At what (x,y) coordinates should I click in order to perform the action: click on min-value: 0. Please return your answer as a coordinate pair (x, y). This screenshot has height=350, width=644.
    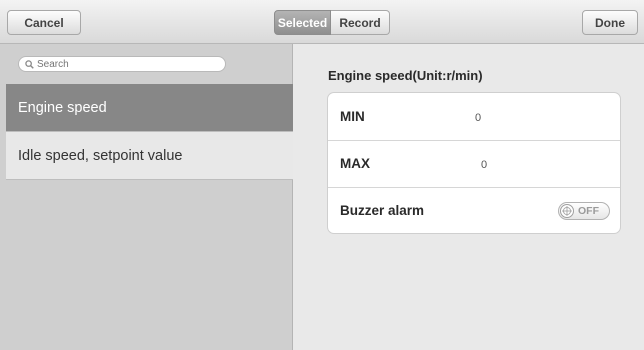
    Looking at the image, I should click on (478, 118).